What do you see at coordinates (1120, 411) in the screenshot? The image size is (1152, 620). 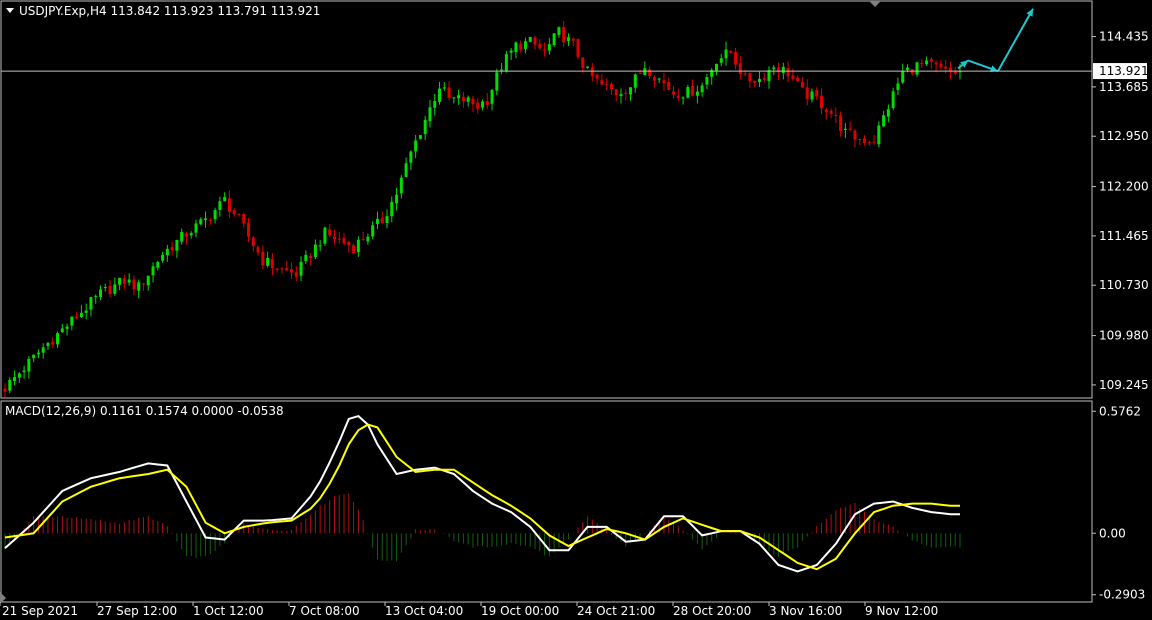 I see `macd-tick-label: 0.5762` at bounding box center [1120, 411].